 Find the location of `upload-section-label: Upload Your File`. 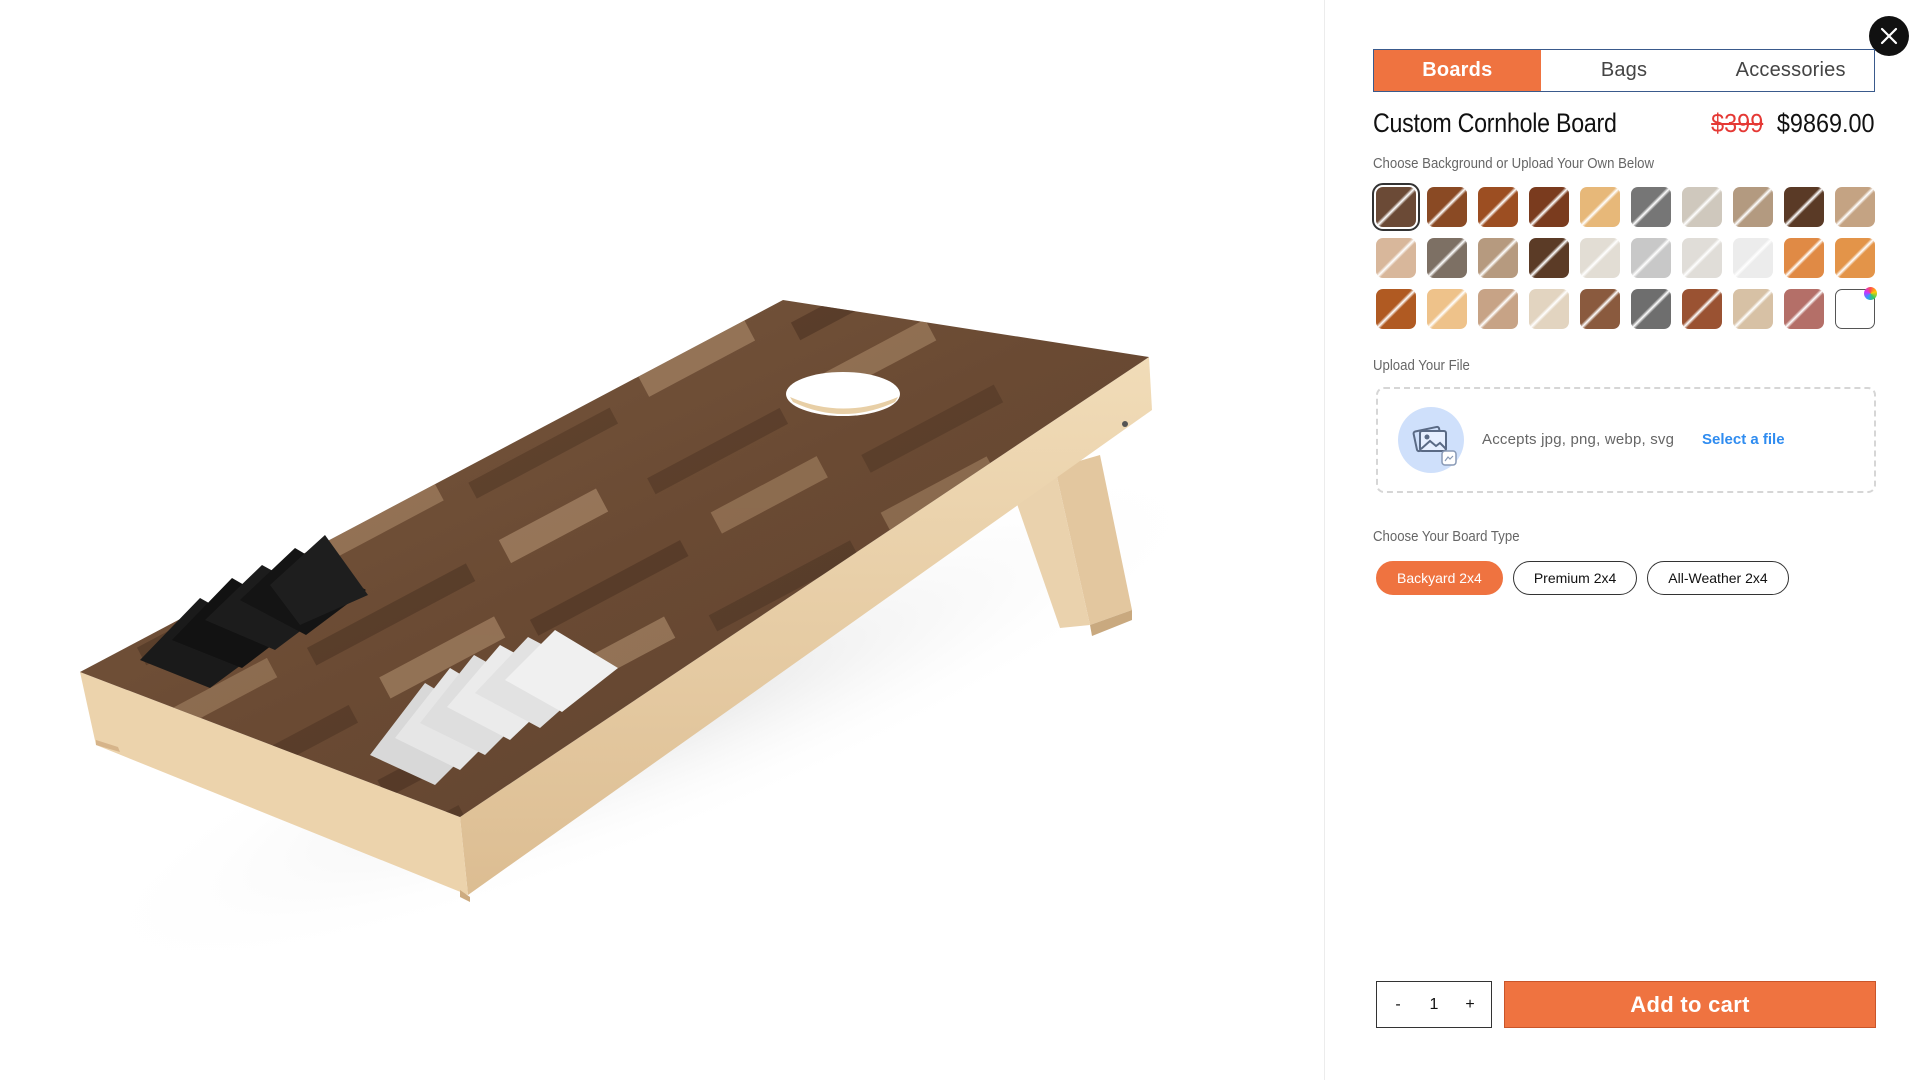

upload-section-label: Upload Your File is located at coordinates (1421, 365).